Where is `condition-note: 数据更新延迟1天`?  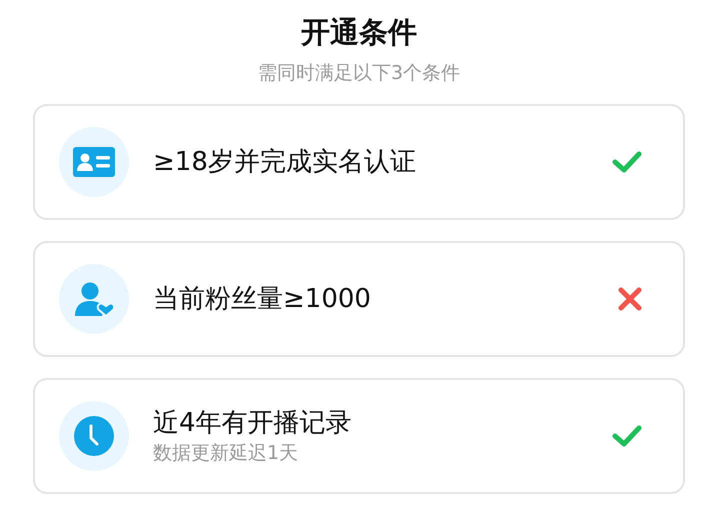 condition-note: 数据更新延迟1天 is located at coordinates (226, 453).